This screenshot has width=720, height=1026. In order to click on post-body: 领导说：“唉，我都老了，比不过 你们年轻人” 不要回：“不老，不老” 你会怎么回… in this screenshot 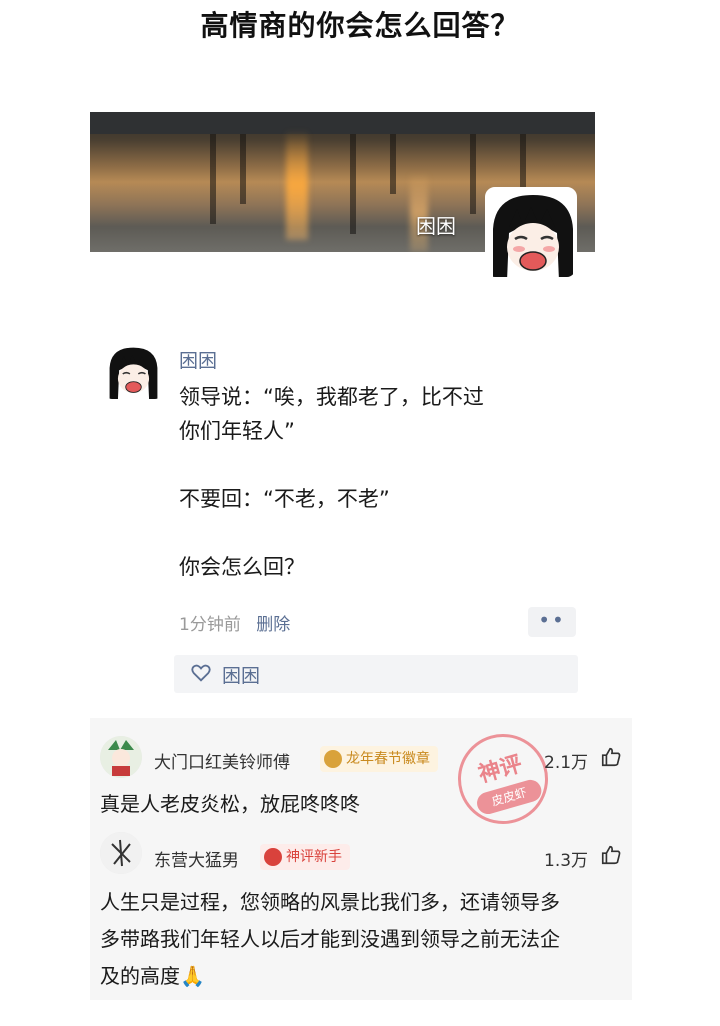, I will do `click(379, 482)`.